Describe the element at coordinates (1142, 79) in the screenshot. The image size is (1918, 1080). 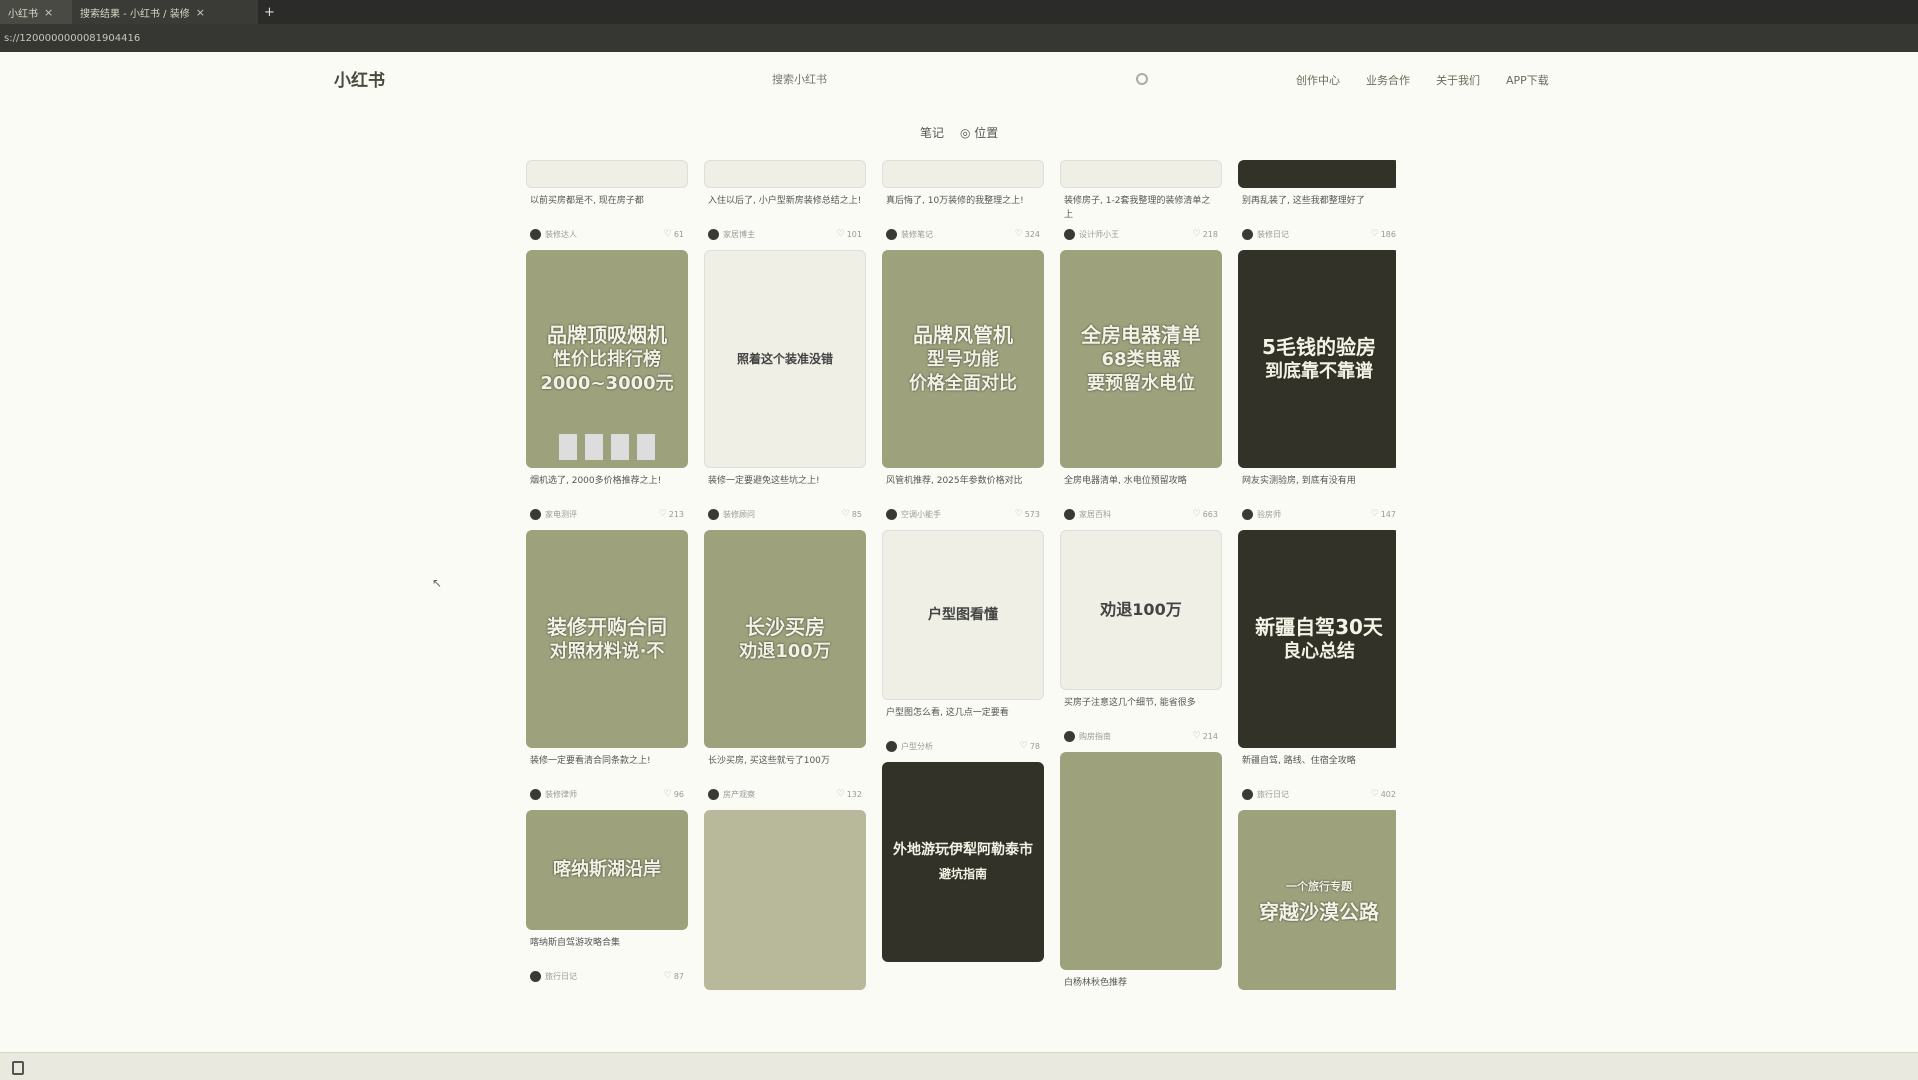
I see `search-icon` at that location.